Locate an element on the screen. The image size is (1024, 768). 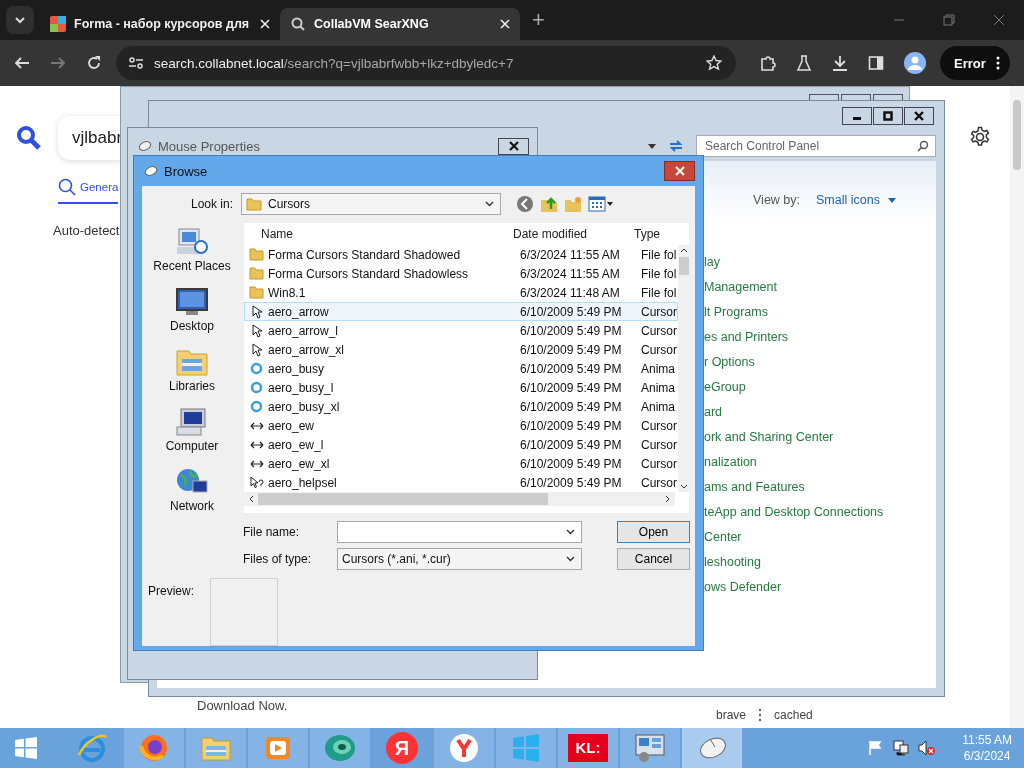
file-type: Cursor is located at coordinates (659, 482).